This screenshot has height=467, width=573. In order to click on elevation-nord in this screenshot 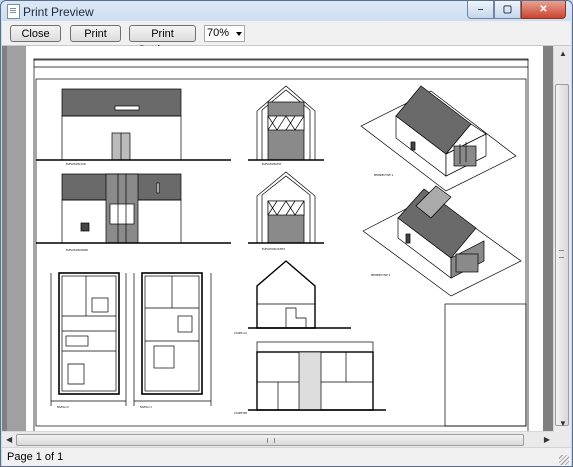, I will do `click(133, 208)`.